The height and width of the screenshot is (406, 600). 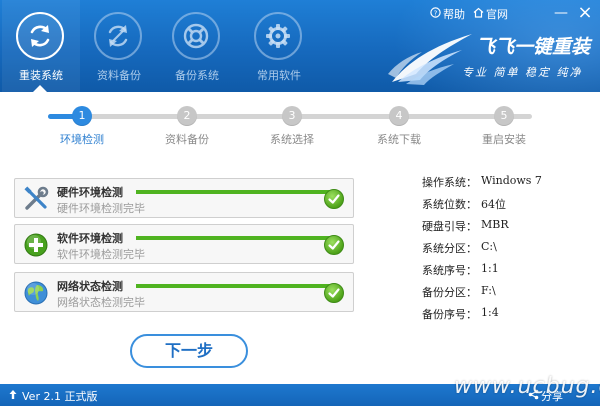 I want to click on info-key: 操作系统：, so click(x=449, y=182).